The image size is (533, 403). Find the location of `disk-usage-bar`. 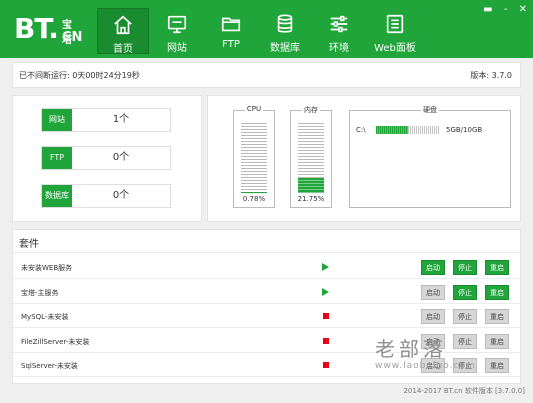

disk-usage-bar is located at coordinates (408, 130).